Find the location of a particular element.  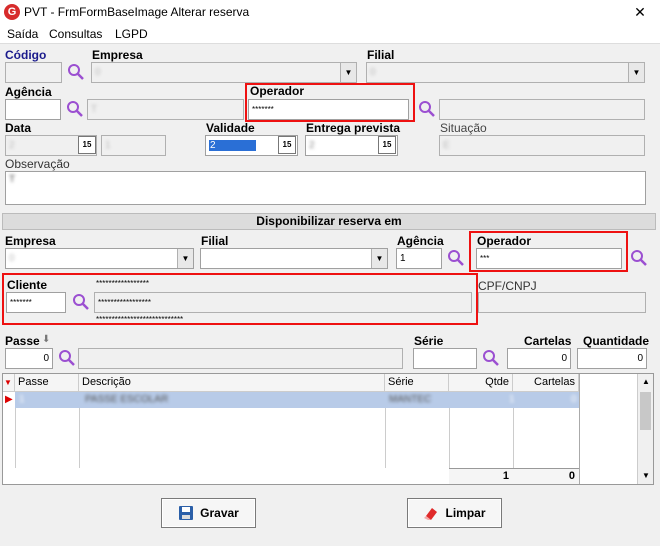

observacao-textarea: T is located at coordinates (325, 188).